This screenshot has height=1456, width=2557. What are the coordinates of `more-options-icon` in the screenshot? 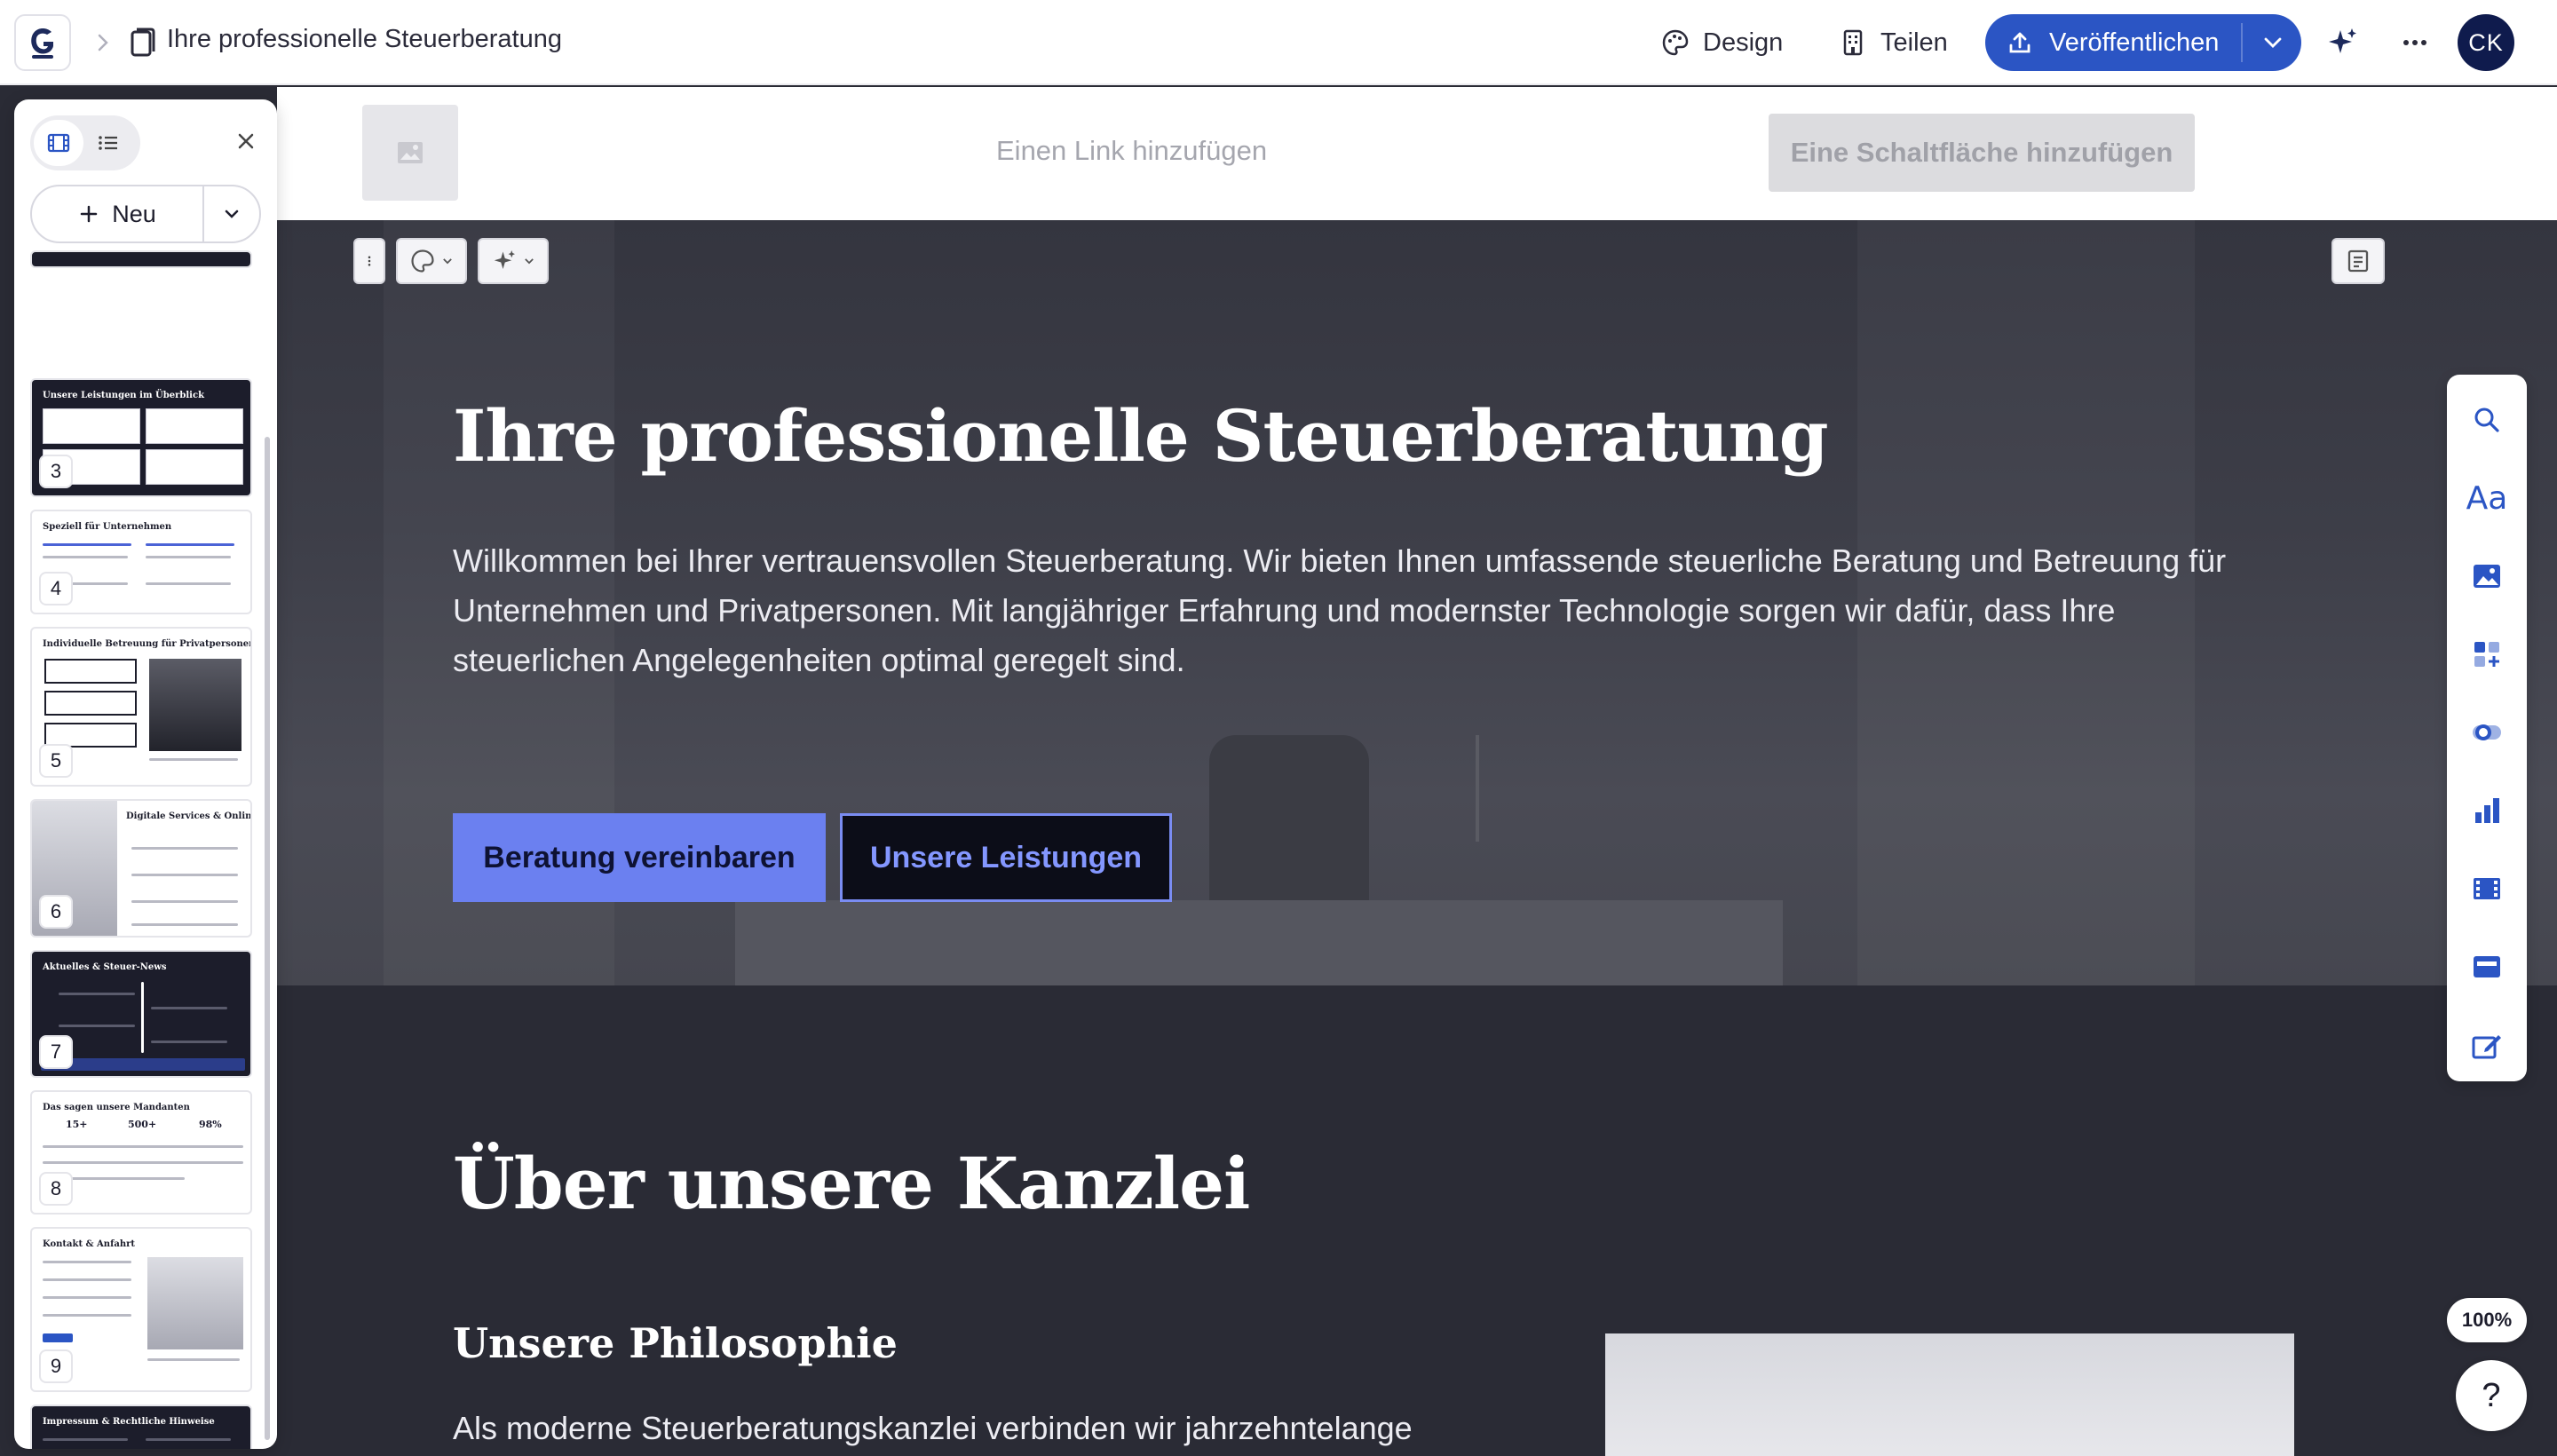 It's located at (2415, 42).